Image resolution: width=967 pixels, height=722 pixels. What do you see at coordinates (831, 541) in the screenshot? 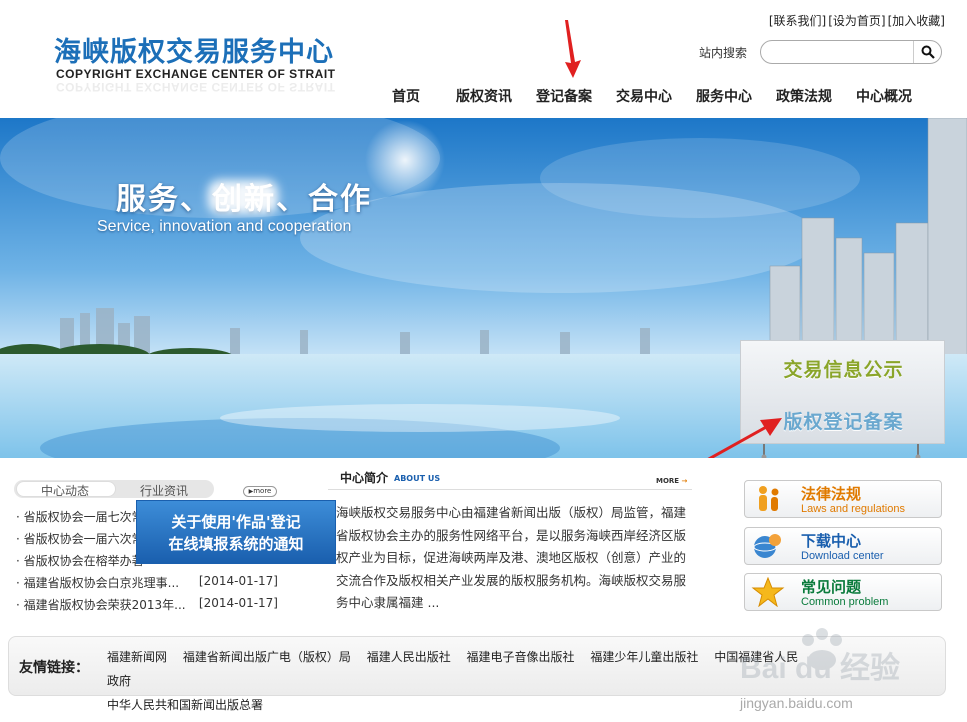
I see `service-download-title: 下载中心` at bounding box center [831, 541].